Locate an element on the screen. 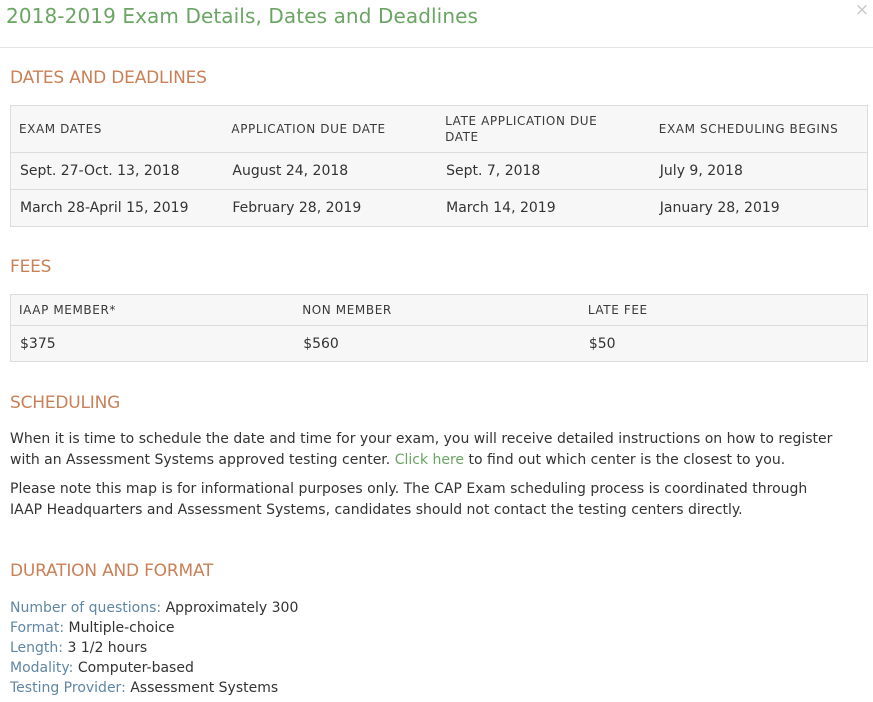 The width and height of the screenshot is (873, 702). list-item: Number of questions: Approximately 300 is located at coordinates (154, 608).